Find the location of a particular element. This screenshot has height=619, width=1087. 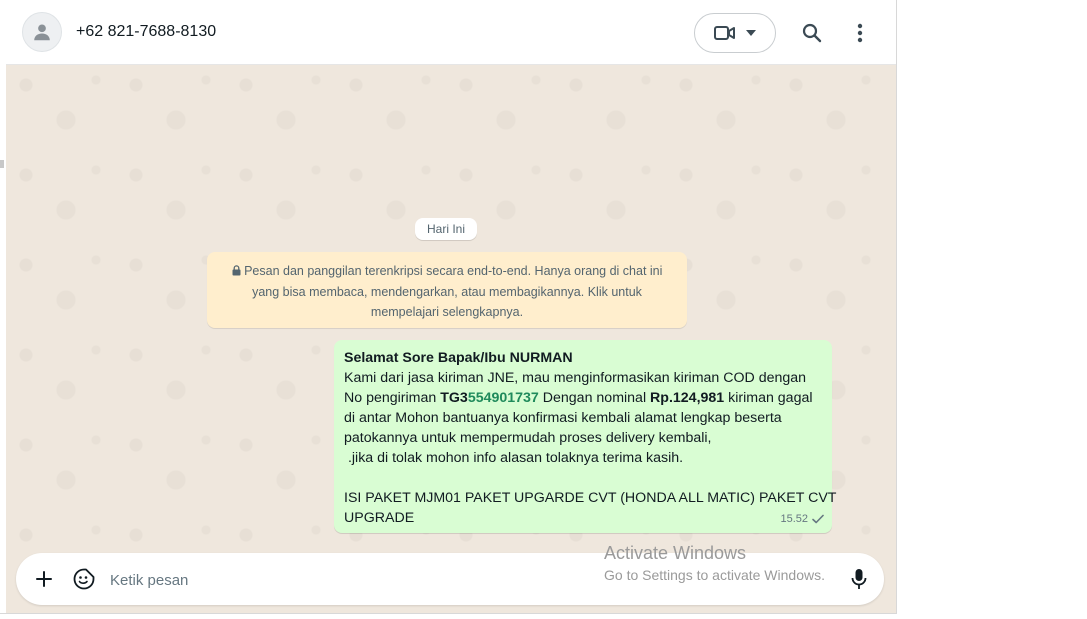

message-meta: 15.52 is located at coordinates (802, 519).